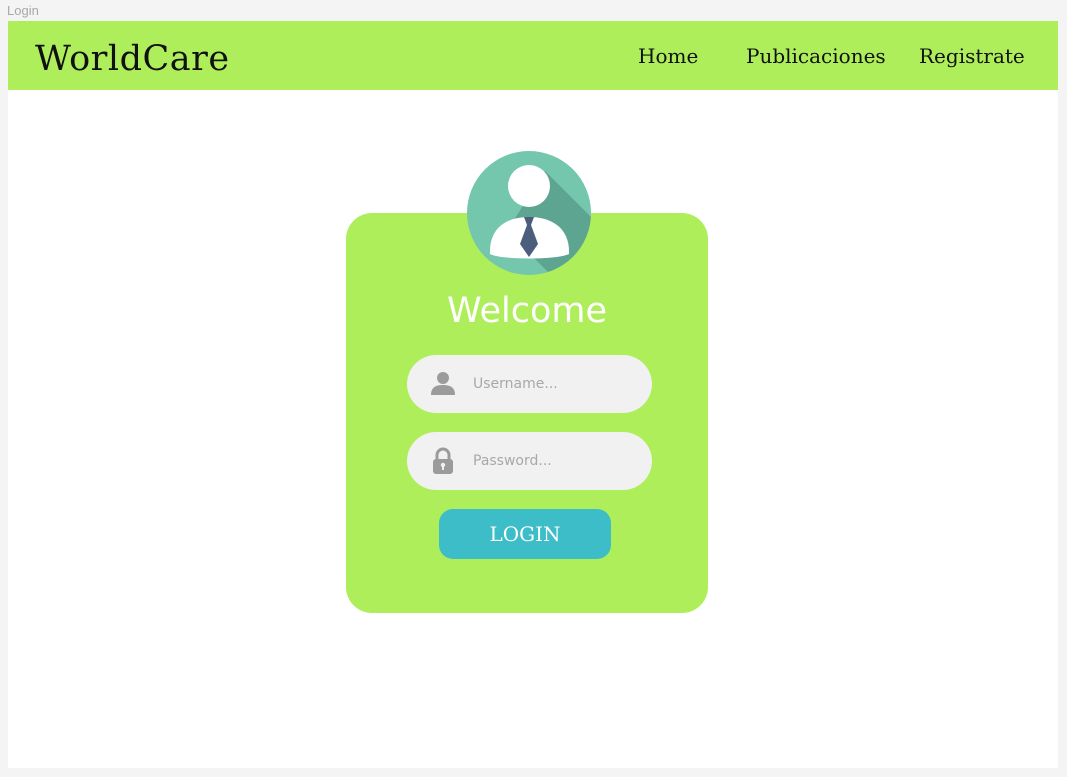  What do you see at coordinates (972, 56) in the screenshot?
I see `nav-link-registrate: Registrate` at bounding box center [972, 56].